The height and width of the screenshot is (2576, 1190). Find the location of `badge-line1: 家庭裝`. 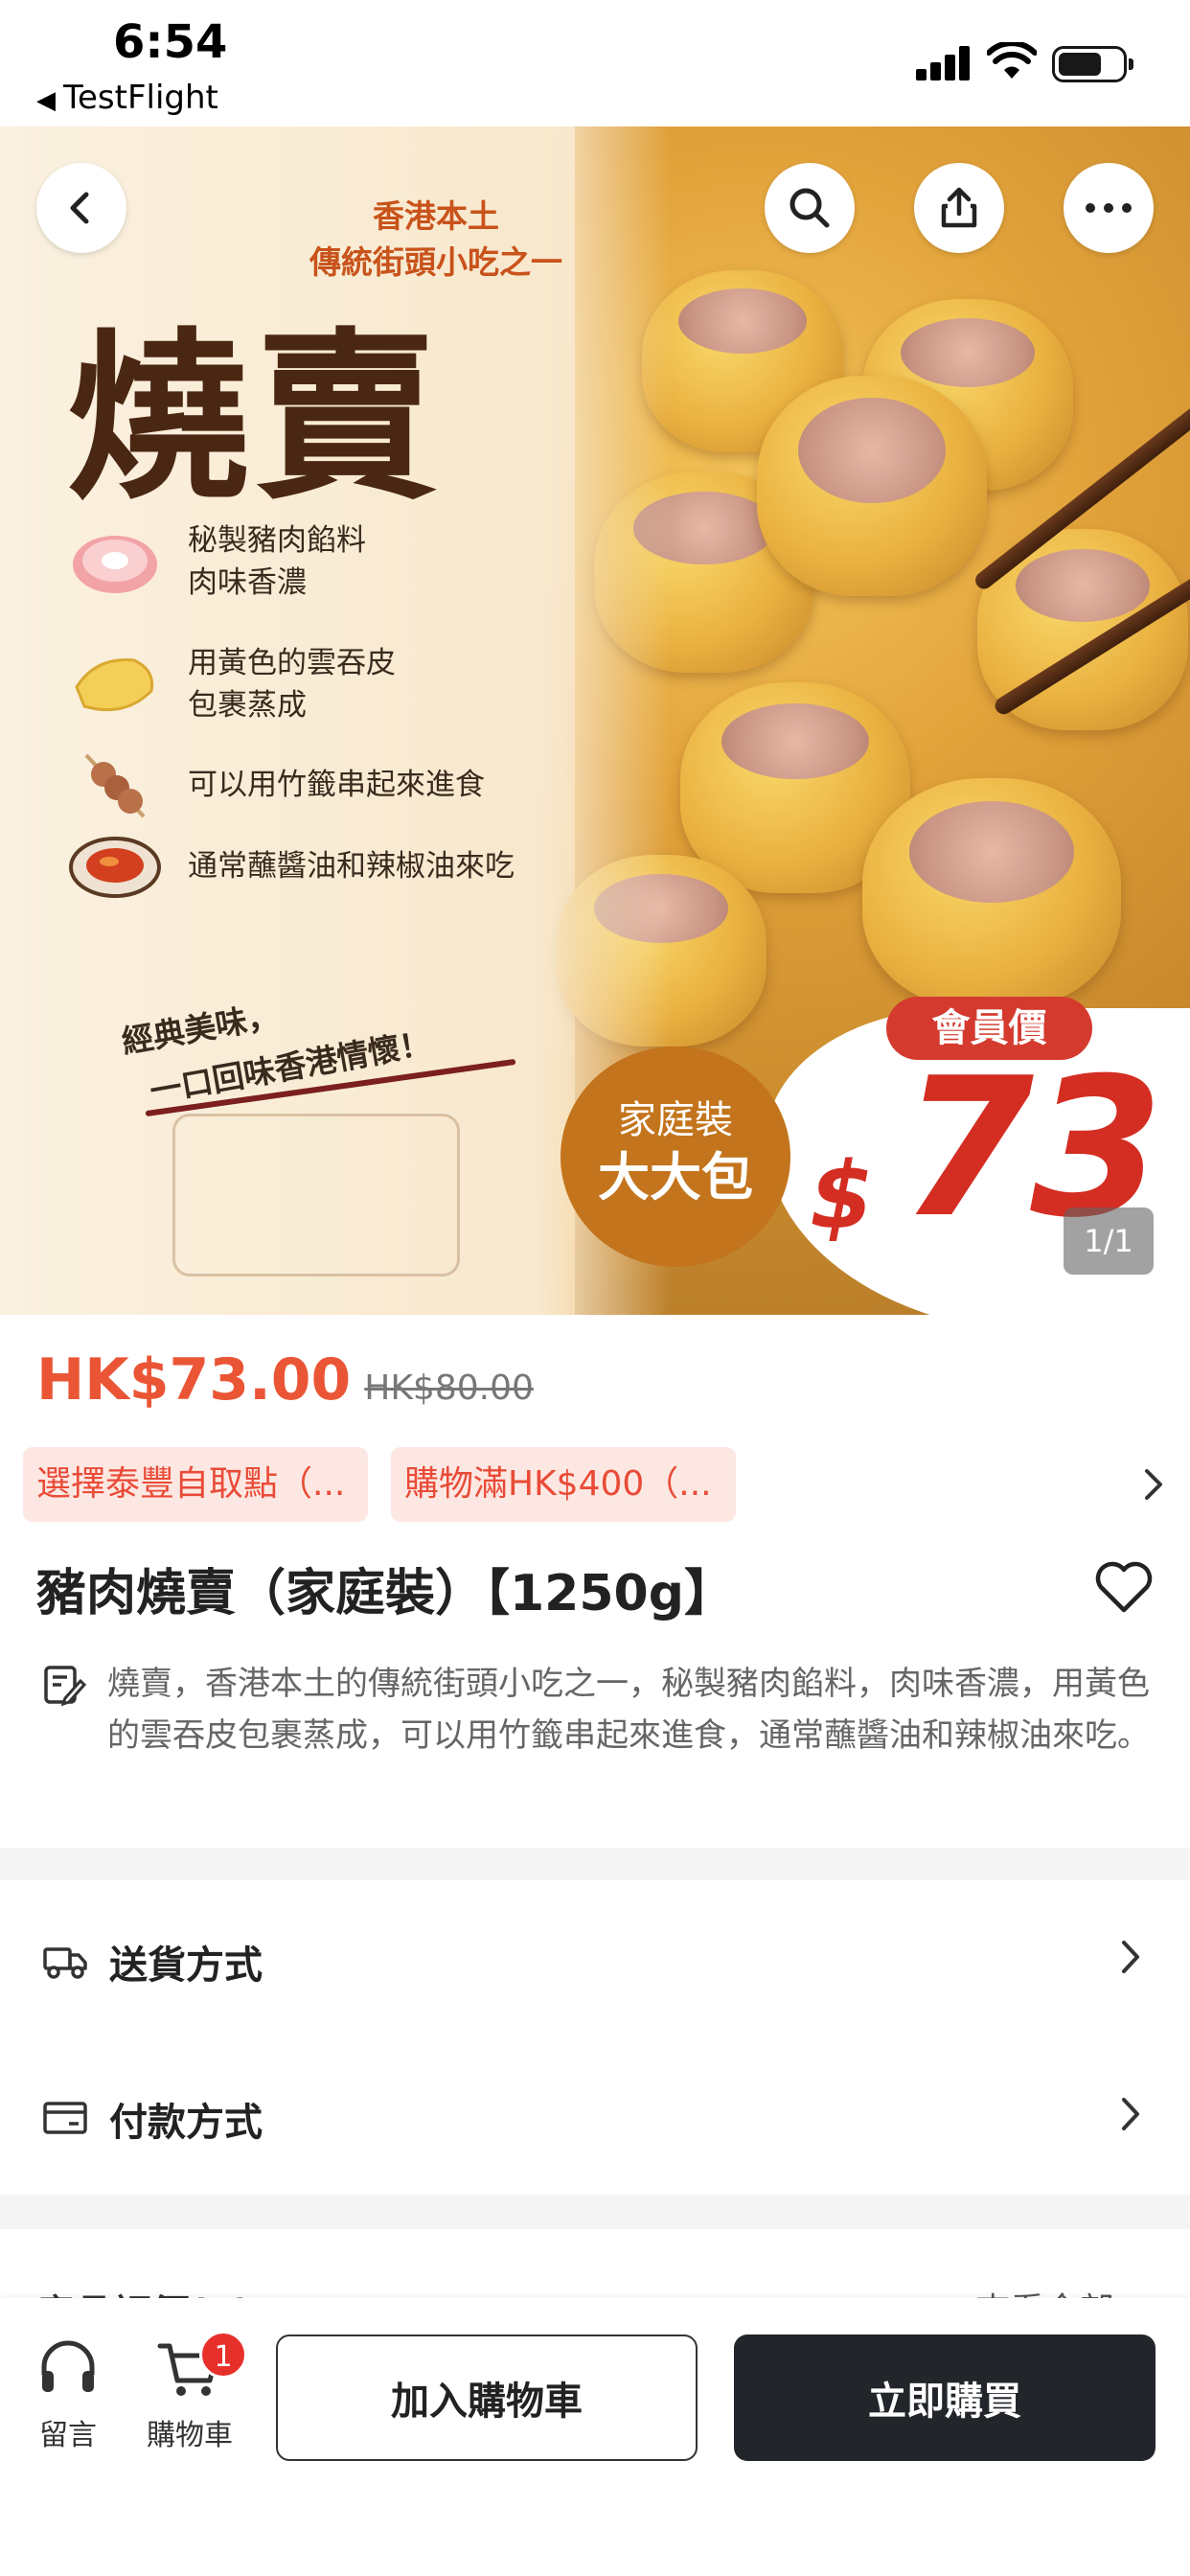

badge-line1: 家庭裝 is located at coordinates (676, 1120).